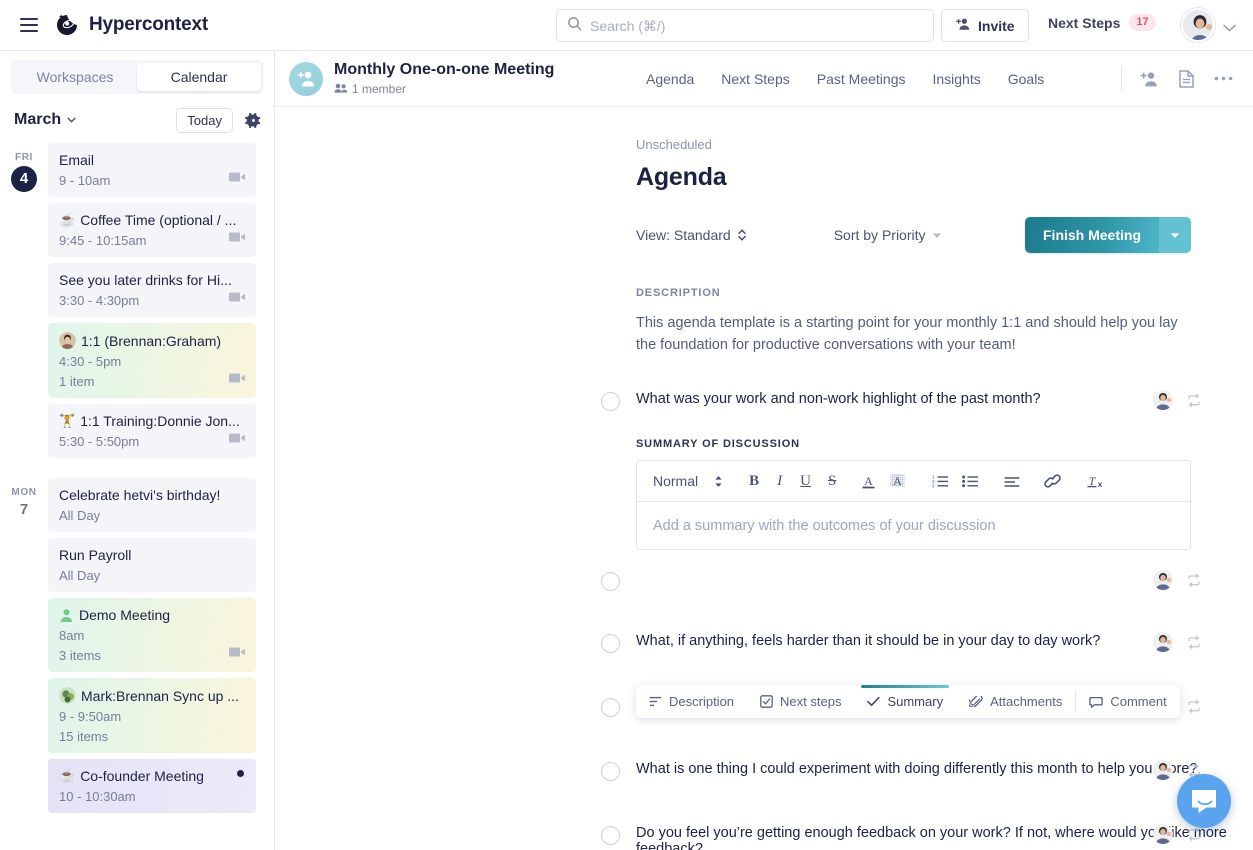 The width and height of the screenshot is (1253, 850). I want to click on paperclip-icon, so click(976, 701).